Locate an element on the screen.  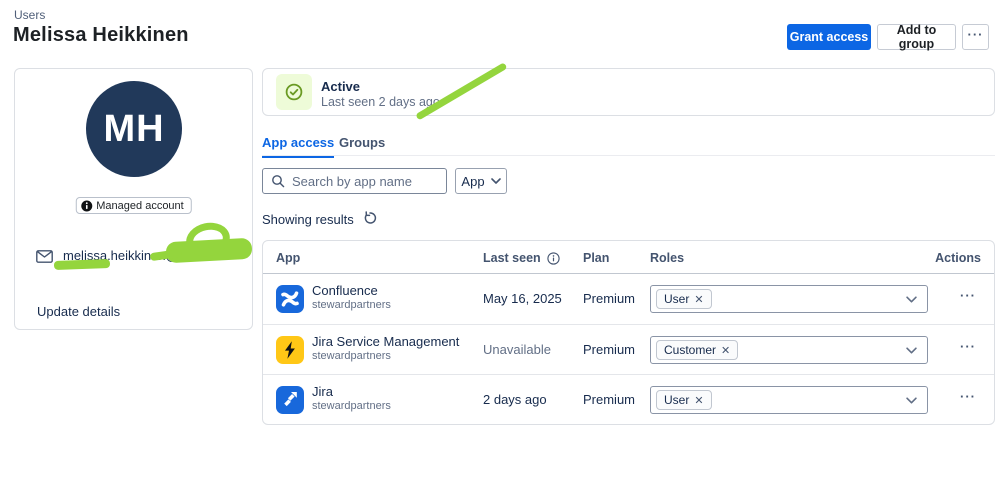
check-circle-icon is located at coordinates (294, 92).